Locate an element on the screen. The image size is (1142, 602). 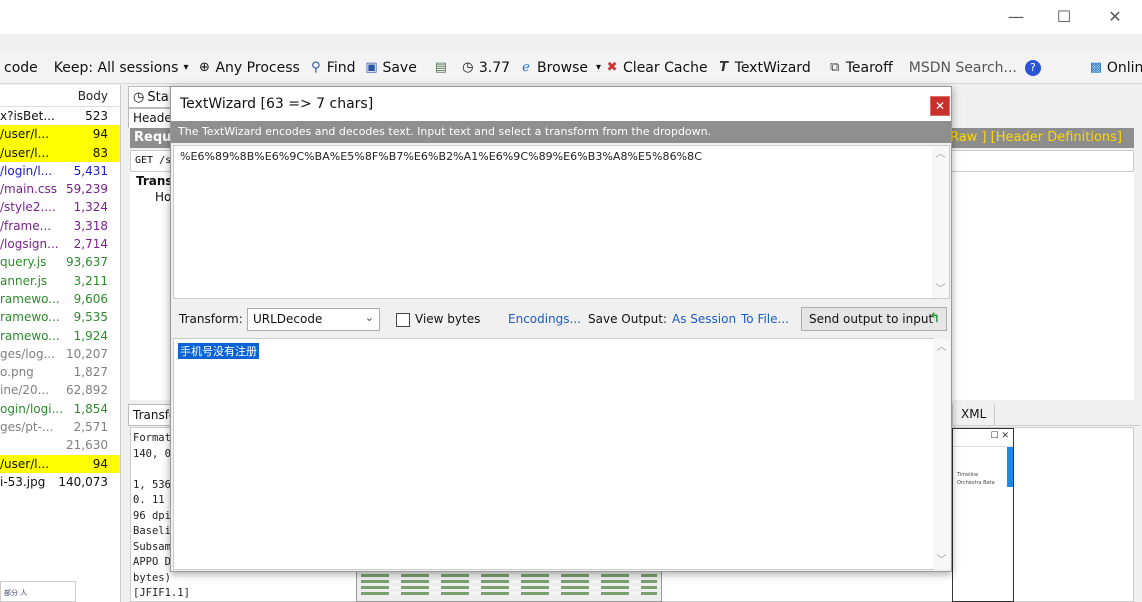
body-column-header: Body is located at coordinates (93, 96).